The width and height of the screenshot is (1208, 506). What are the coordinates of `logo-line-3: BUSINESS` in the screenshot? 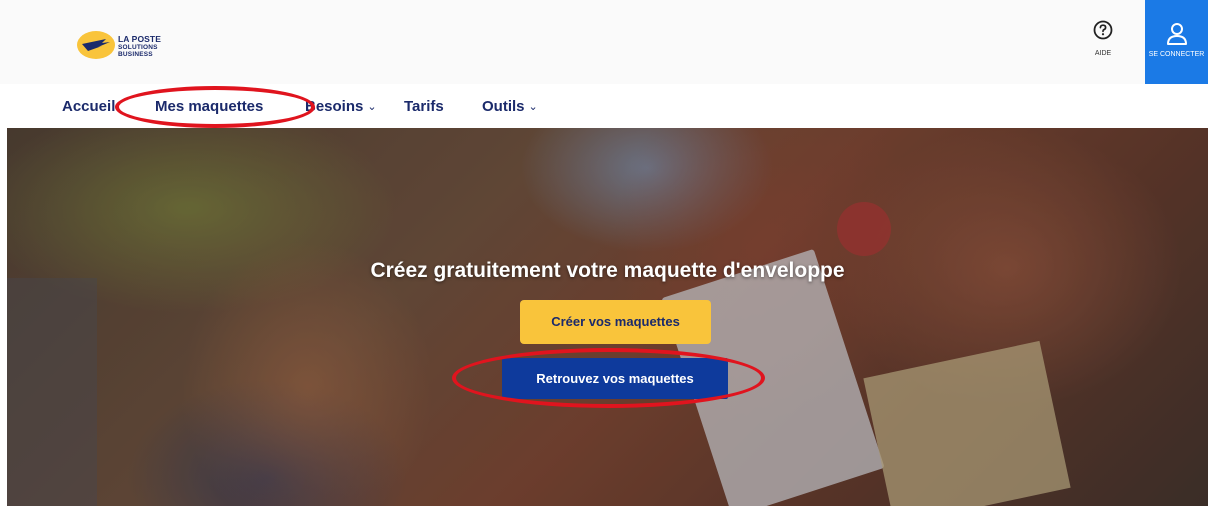 It's located at (135, 54).